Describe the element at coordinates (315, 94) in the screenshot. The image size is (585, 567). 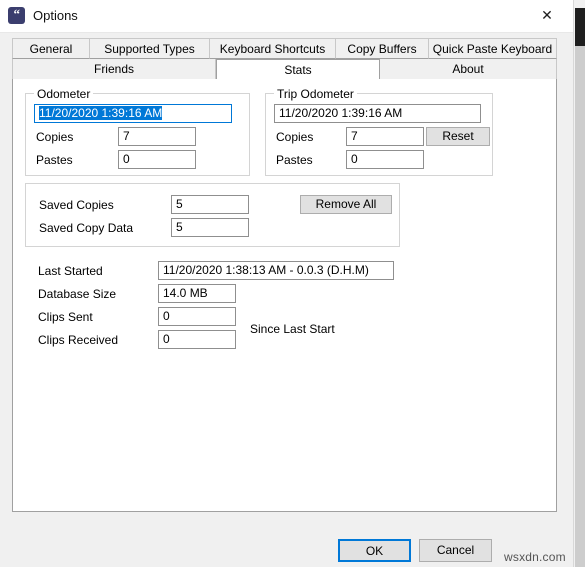
I see `trip-odometer-group-legend: Trip Odometer` at that location.